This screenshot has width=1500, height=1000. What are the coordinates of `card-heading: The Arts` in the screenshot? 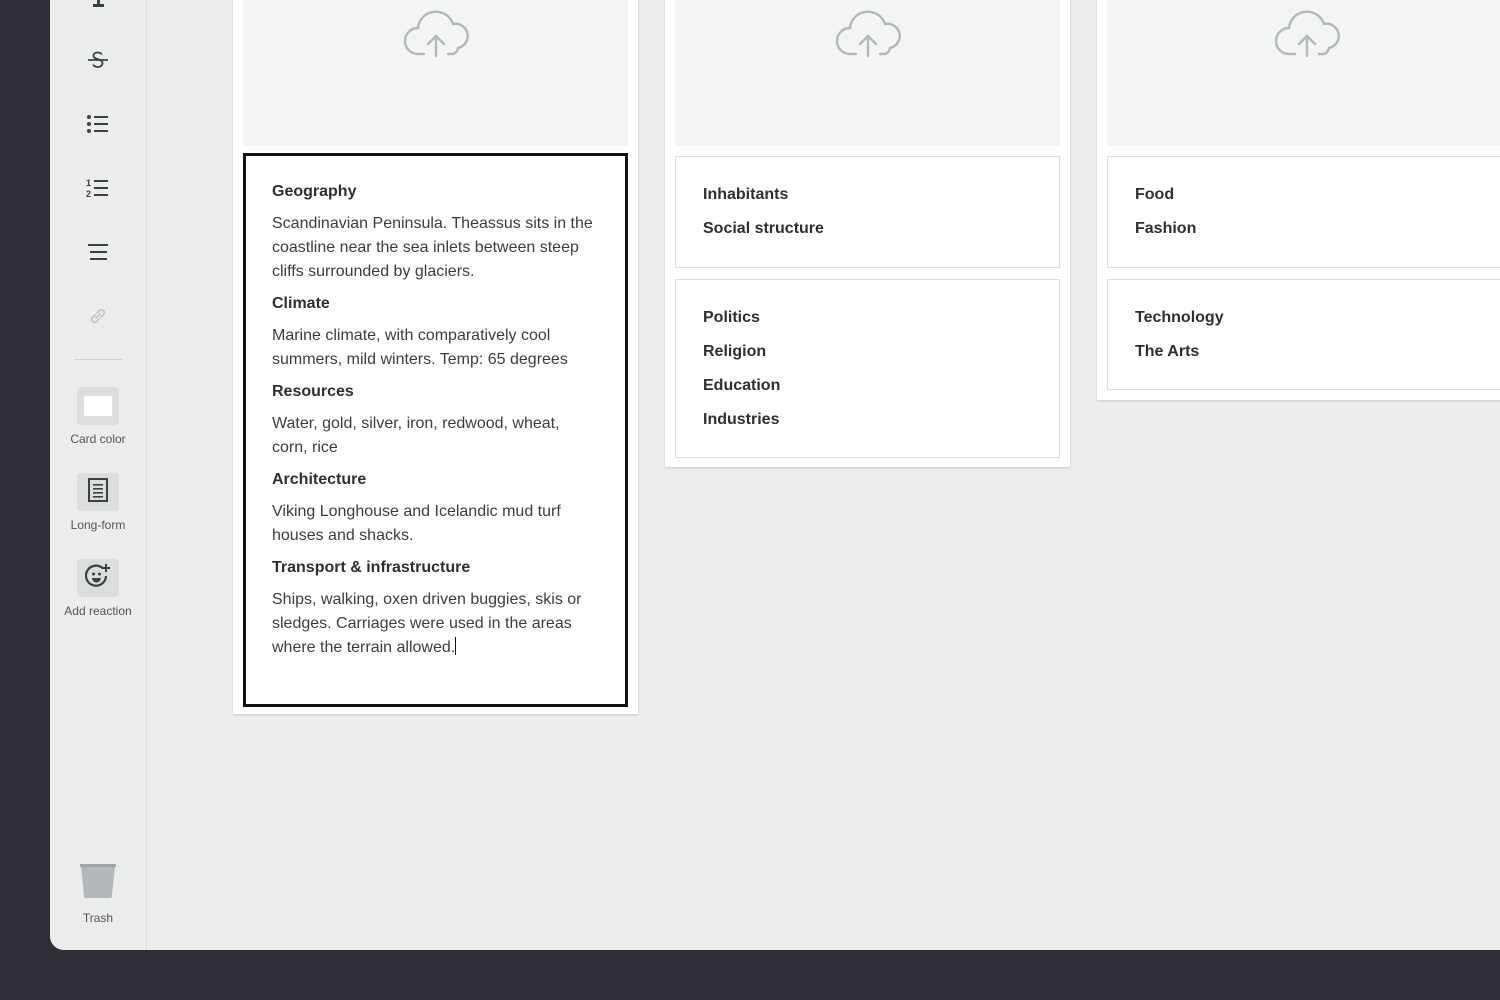 It's located at (1167, 351).